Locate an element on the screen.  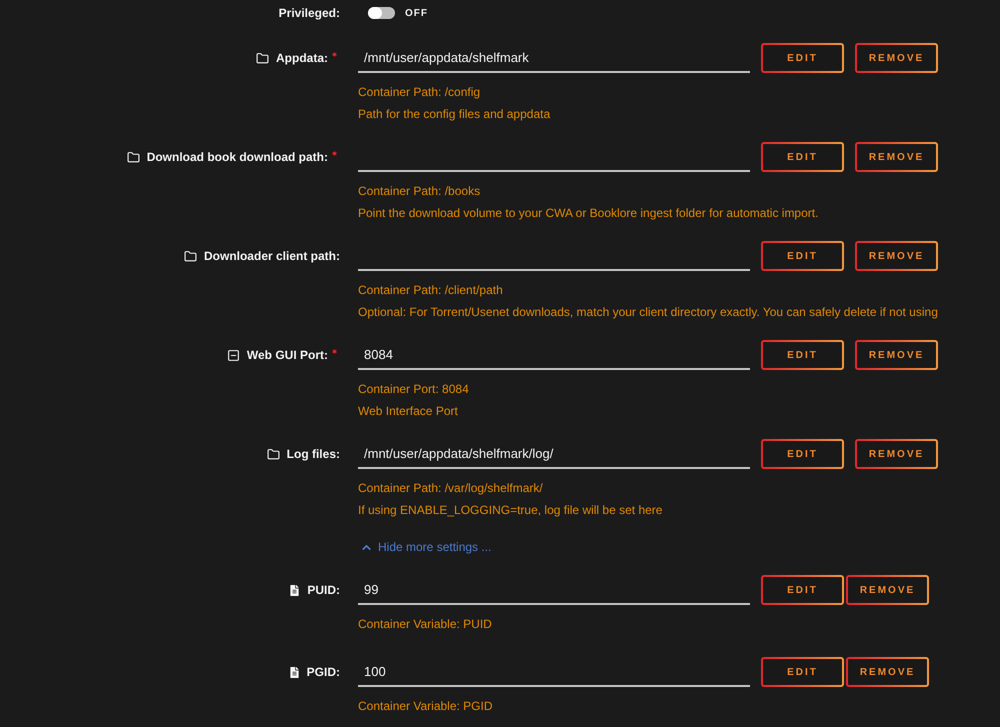
text-field: /mnt/user/appdata/shelfmark is located at coordinates (554, 58).